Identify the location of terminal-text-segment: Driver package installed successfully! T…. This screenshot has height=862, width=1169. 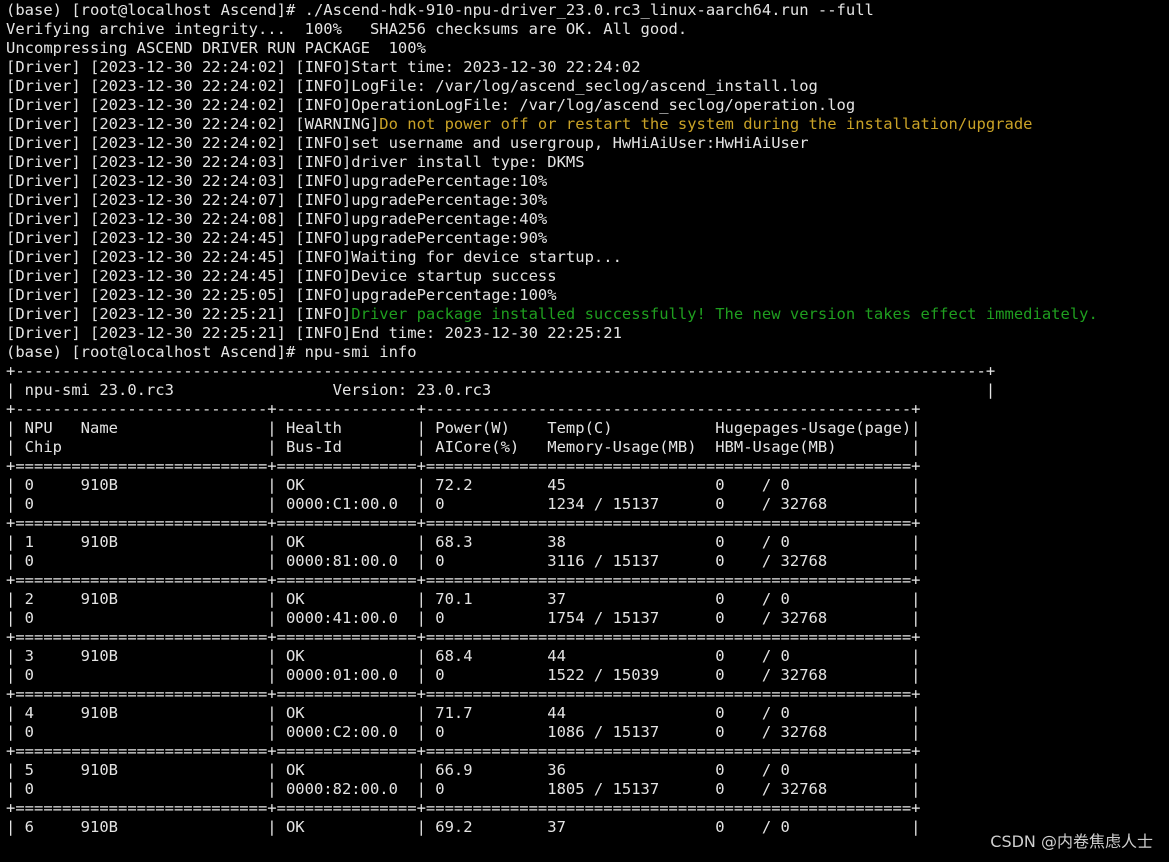
(724, 314).